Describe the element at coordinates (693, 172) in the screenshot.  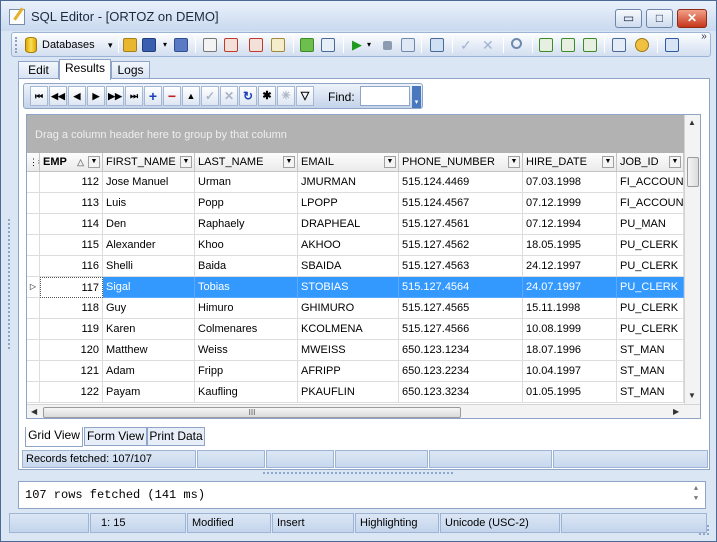
I see `vertical-scroll-thumb` at that location.